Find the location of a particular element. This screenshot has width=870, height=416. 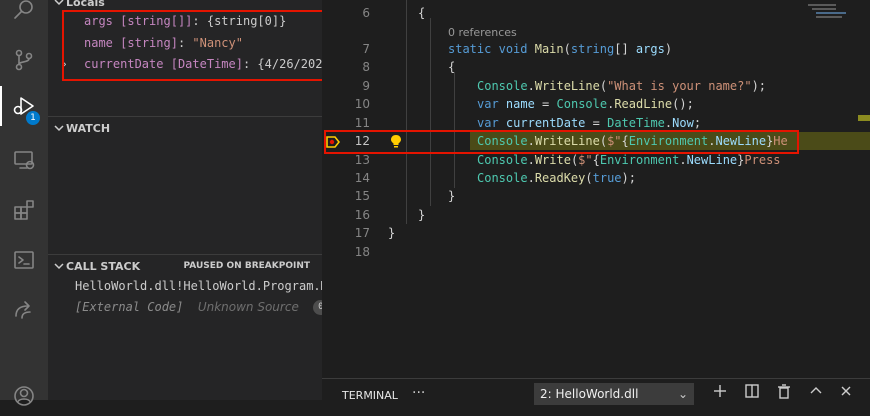

line-number: 14 is located at coordinates (362, 178).